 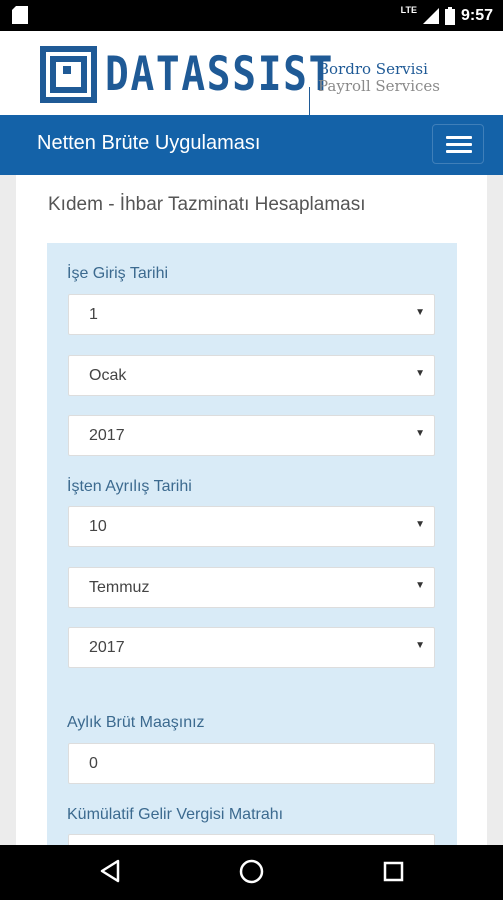 I want to click on salary-input: 0, so click(x=251, y=763).